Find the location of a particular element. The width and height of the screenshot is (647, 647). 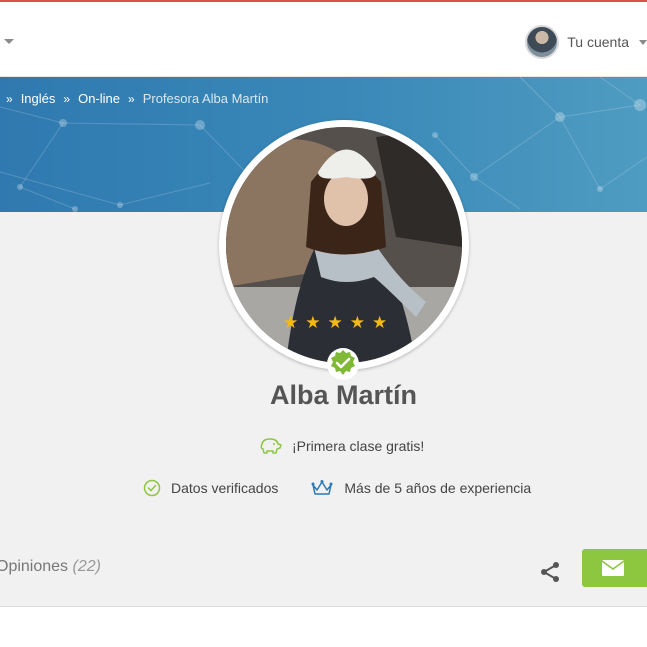

avatar is located at coordinates (542, 42).